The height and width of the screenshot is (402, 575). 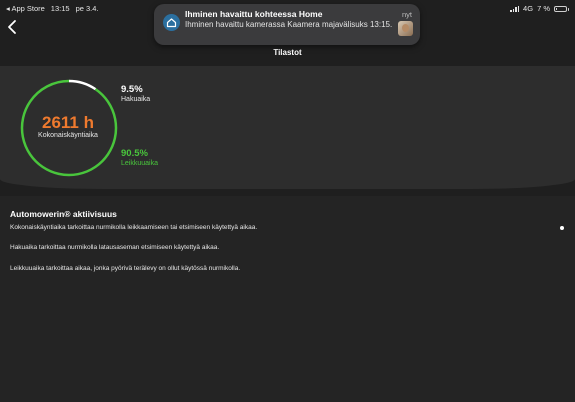 What do you see at coordinates (254, 14) in the screenshot?
I see `notification-title: Ihminen havaittu kohteessa Home` at bounding box center [254, 14].